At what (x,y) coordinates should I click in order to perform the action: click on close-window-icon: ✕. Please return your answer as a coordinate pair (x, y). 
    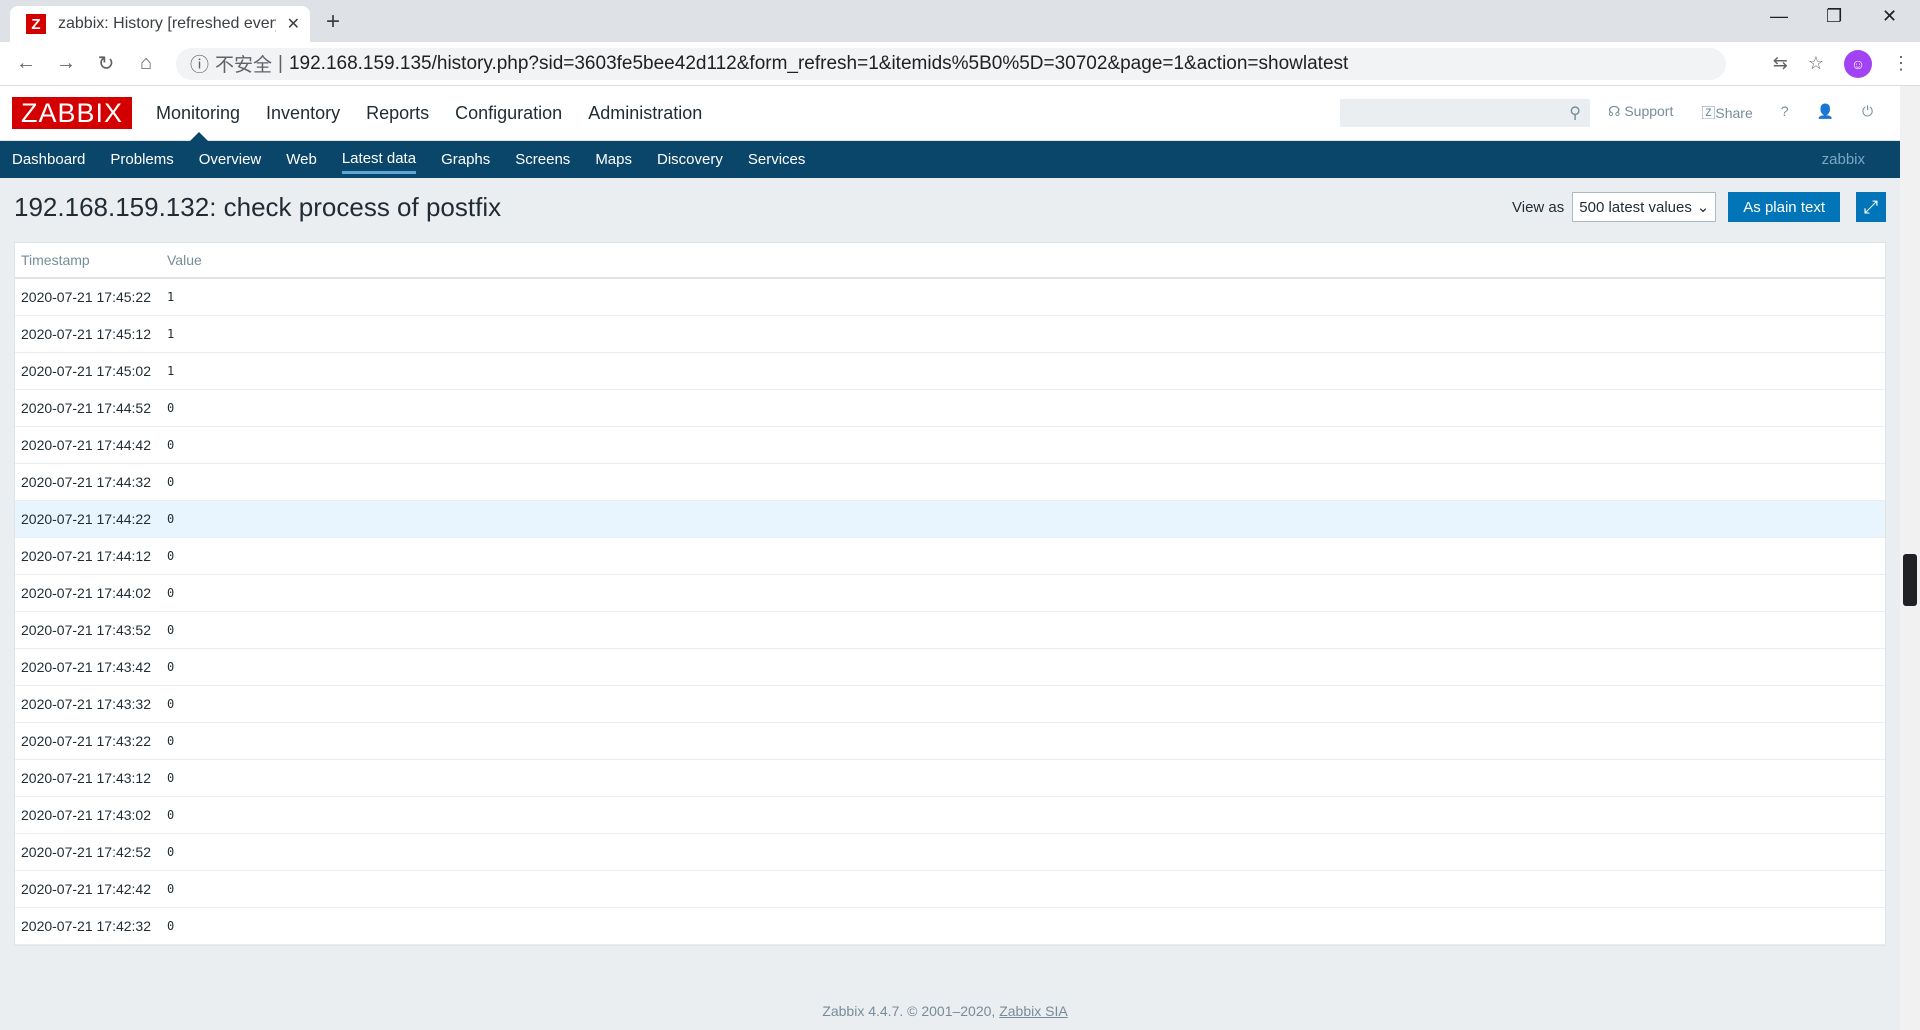
    Looking at the image, I should click on (1889, 16).